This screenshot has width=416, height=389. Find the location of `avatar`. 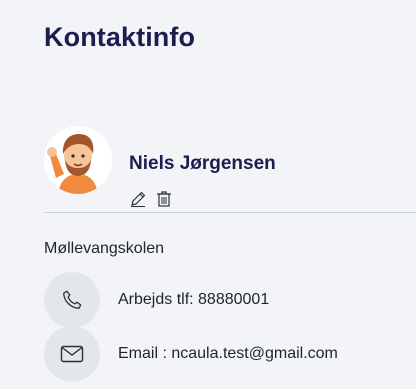

avatar is located at coordinates (78, 160).